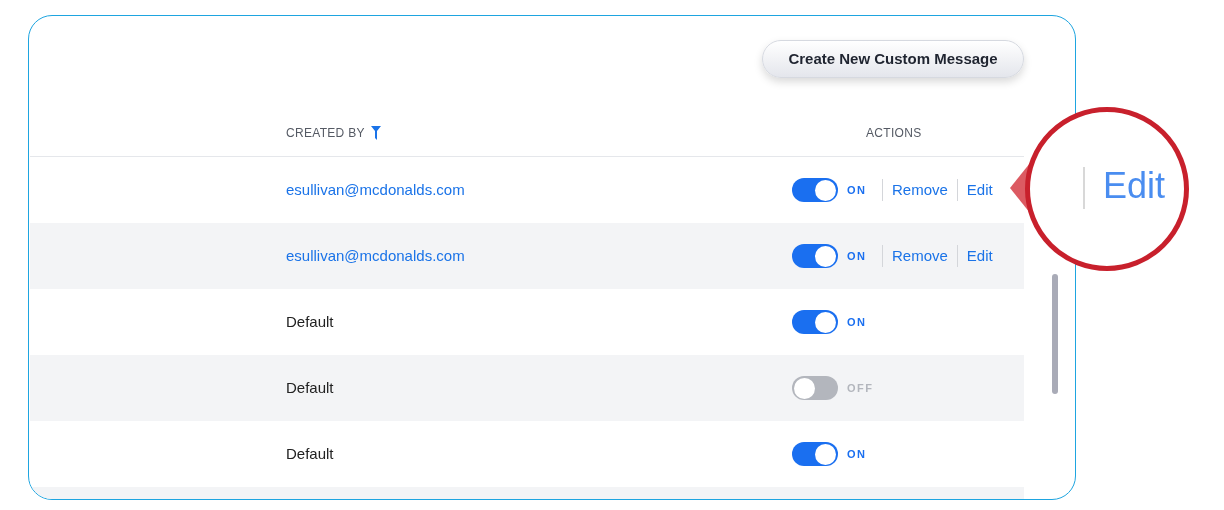 This screenshot has height=510, width=1224. What do you see at coordinates (325, 133) in the screenshot?
I see `column-header: CREATED BY` at bounding box center [325, 133].